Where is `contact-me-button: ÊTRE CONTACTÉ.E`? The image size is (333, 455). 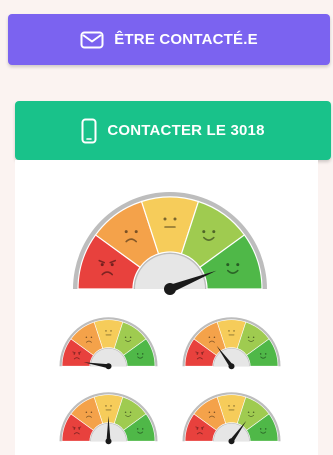
contact-me-button: ÊTRE CONTACTÉ.E is located at coordinates (169, 39).